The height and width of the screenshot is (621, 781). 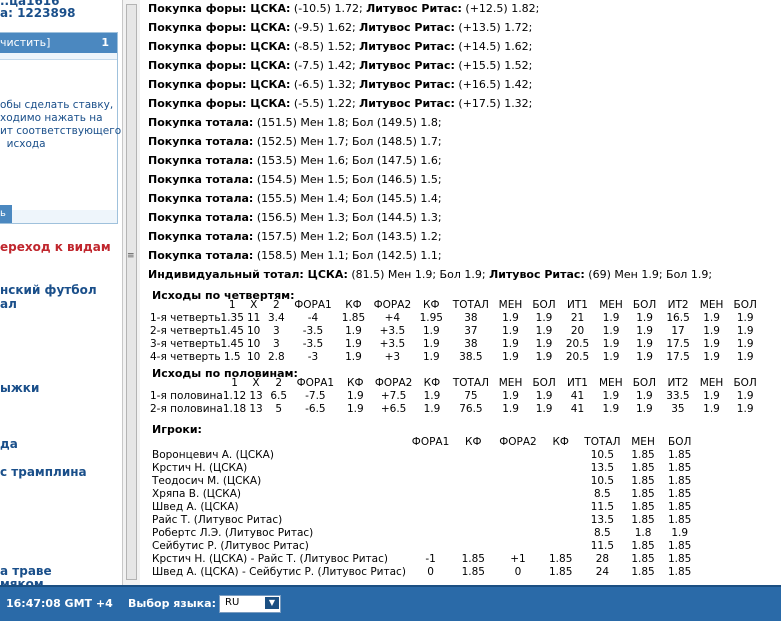 I want to click on market-odds: (153.5) Мен 1.6; Бол (147.5) 1.6;, so click(x=347, y=160).